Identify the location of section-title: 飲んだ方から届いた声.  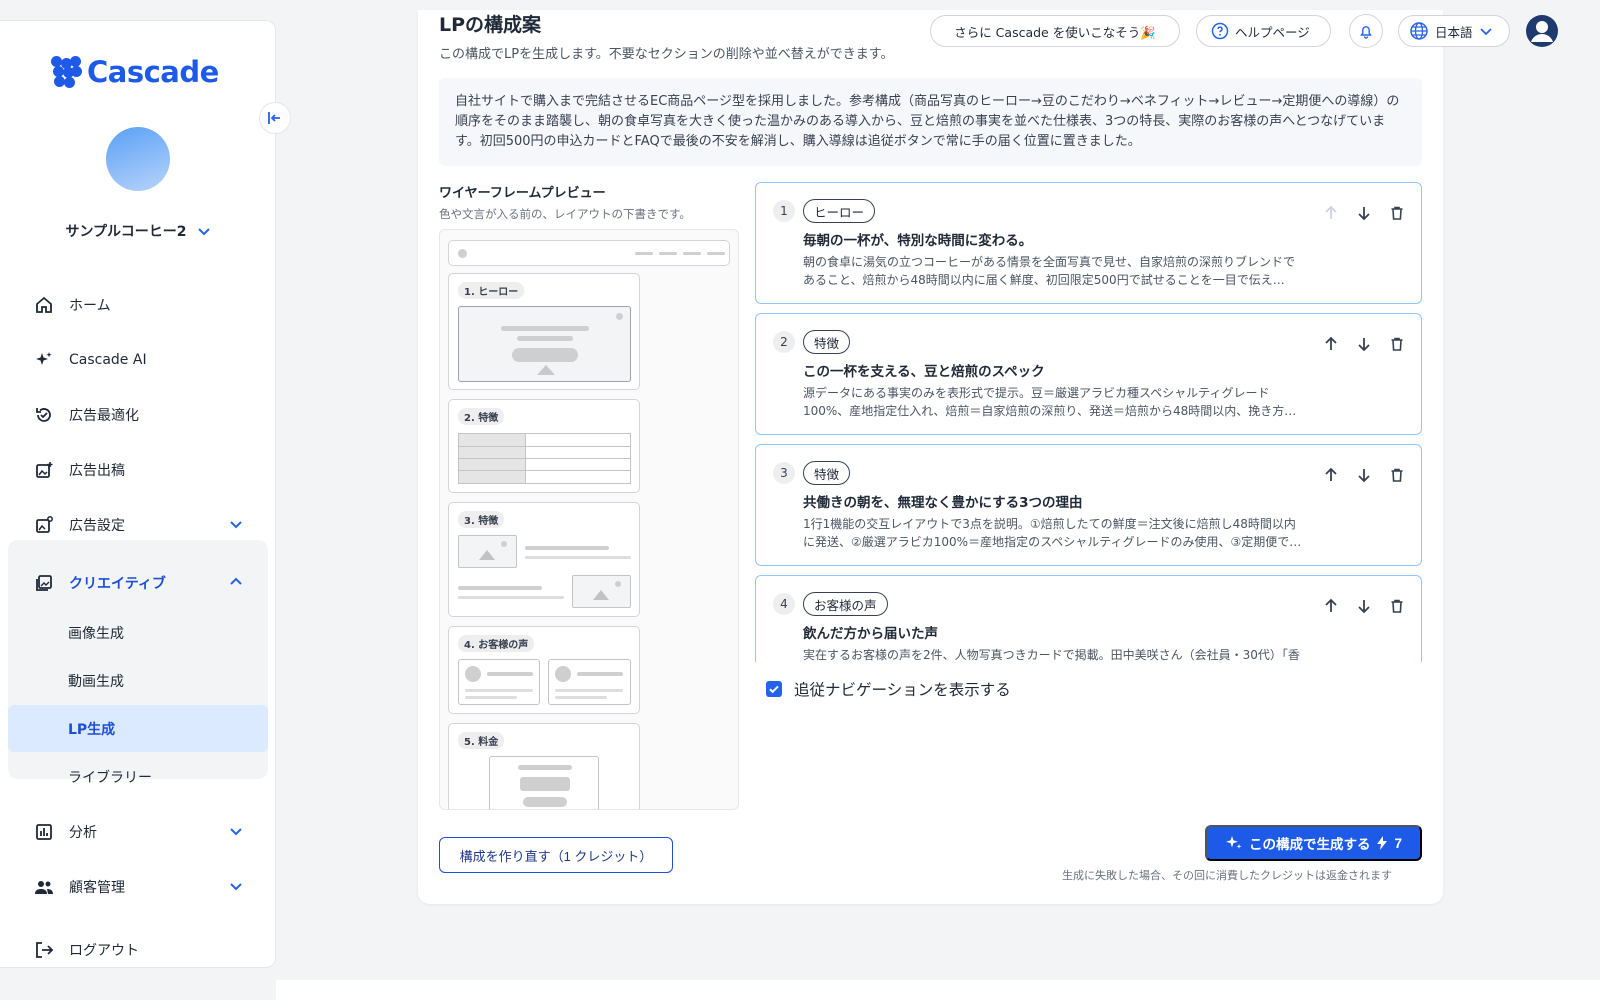
(870, 634).